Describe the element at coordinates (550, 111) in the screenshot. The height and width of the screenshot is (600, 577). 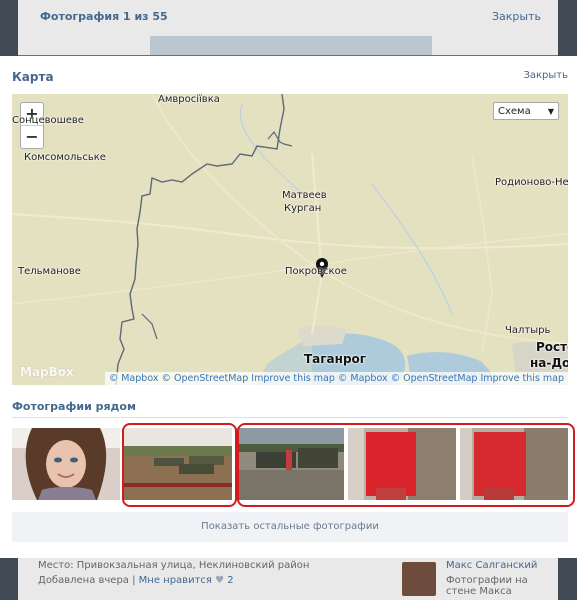
I see `chevron-down-icon: ▼` at that location.